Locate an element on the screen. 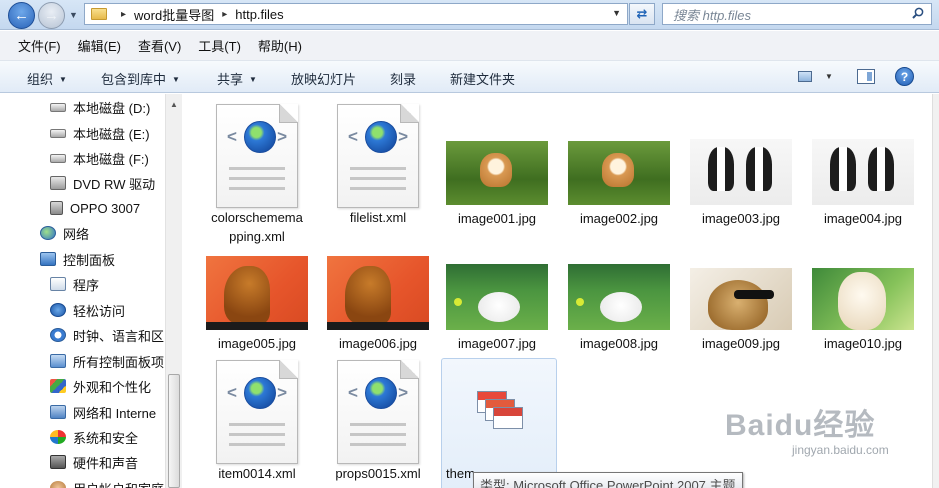 This screenshot has height=488, width=939. sidebar-item-control-panel: 控制面板 is located at coordinates (77, 259).